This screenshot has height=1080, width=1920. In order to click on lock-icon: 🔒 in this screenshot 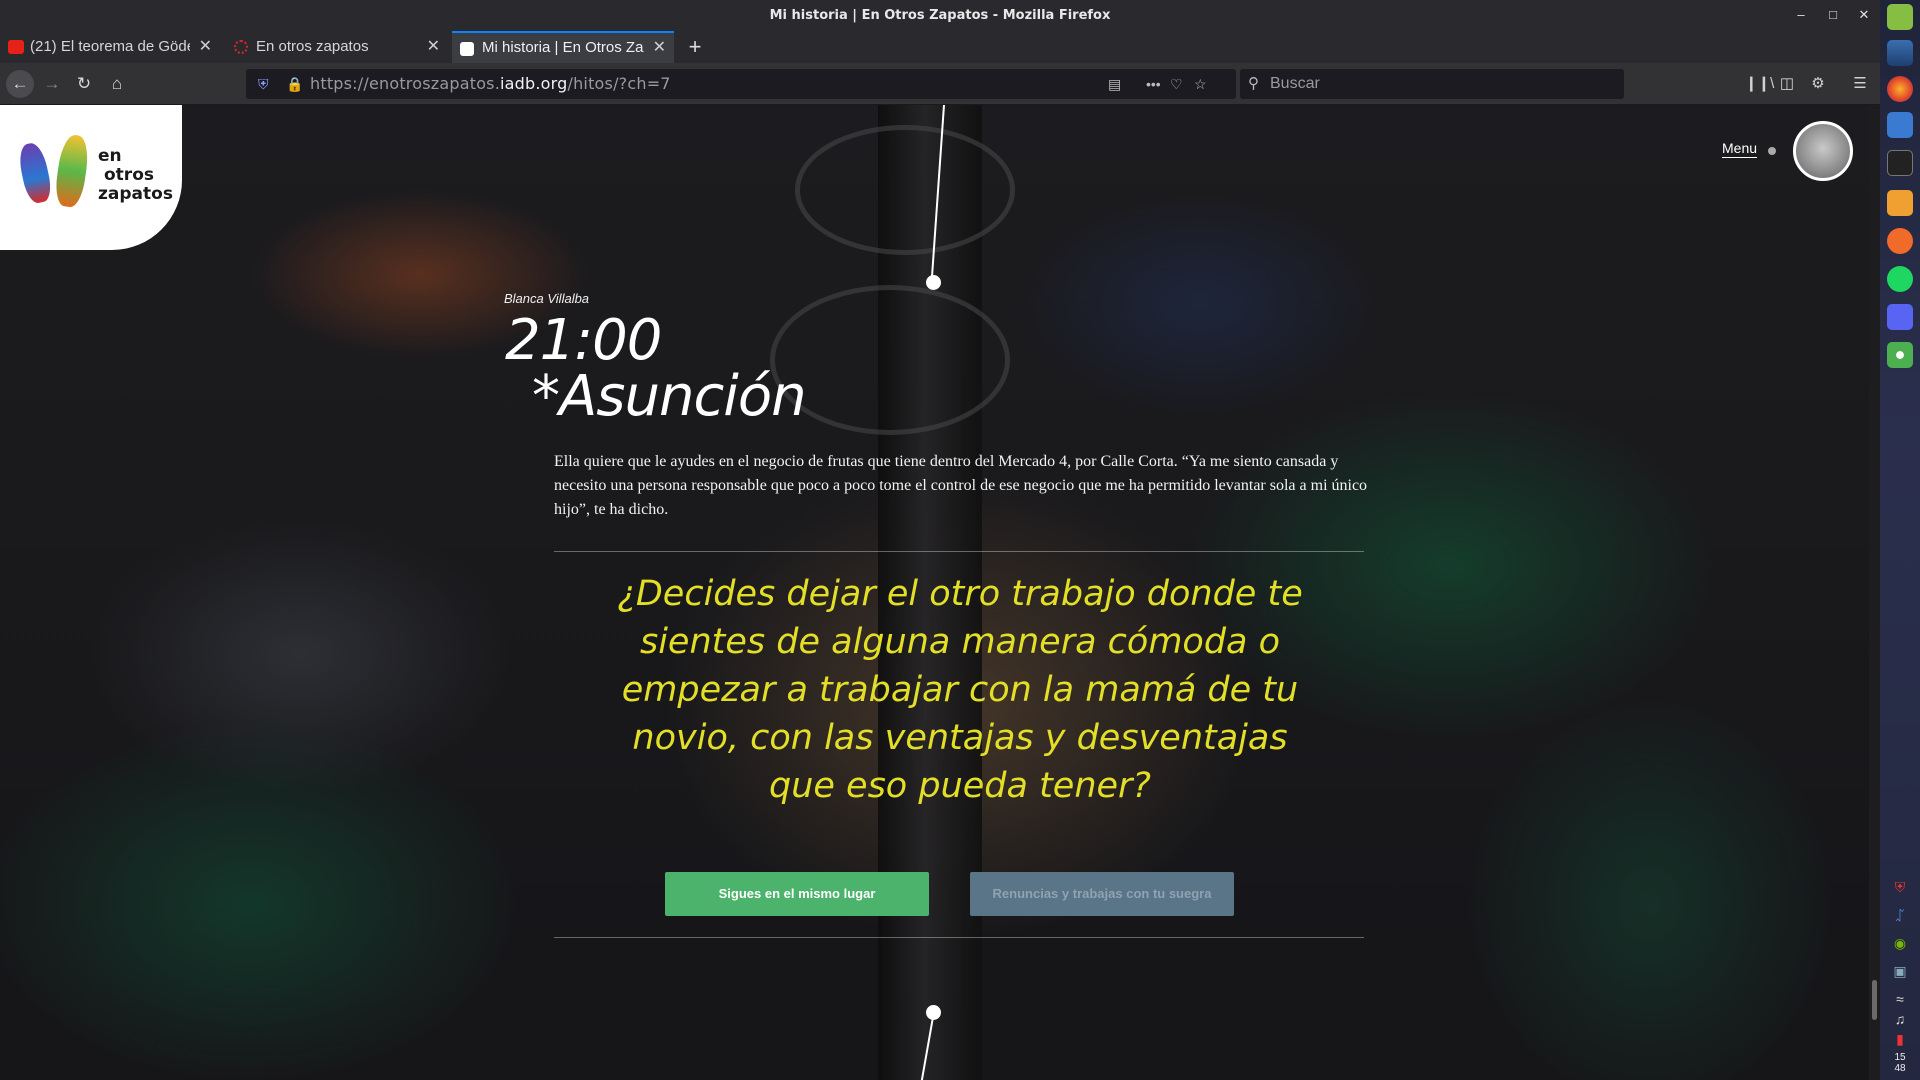, I will do `click(294, 84)`.